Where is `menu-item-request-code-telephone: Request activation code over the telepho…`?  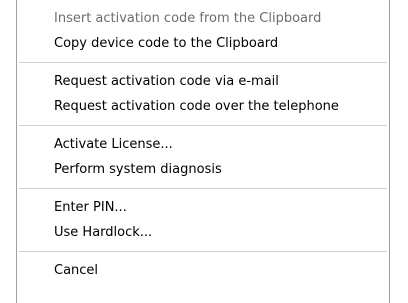 menu-item-request-code-telephone: Request activation code over the telepho… is located at coordinates (203, 106).